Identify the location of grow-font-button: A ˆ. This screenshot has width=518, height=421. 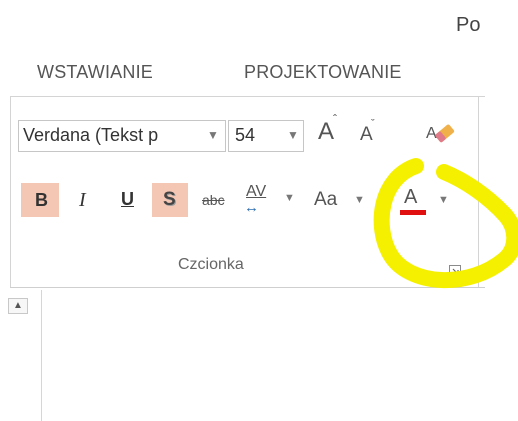
(327, 129).